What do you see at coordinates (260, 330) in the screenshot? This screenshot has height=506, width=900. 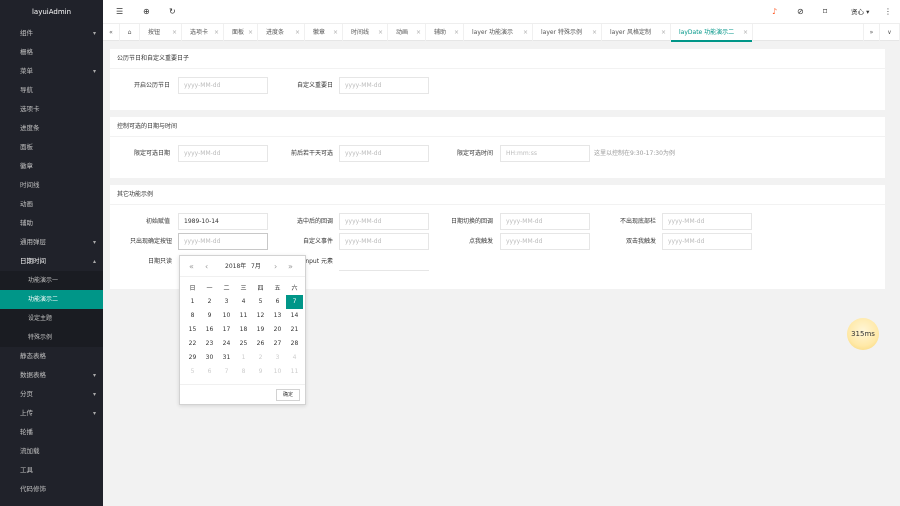 I see `calendar-day: 19` at bounding box center [260, 330].